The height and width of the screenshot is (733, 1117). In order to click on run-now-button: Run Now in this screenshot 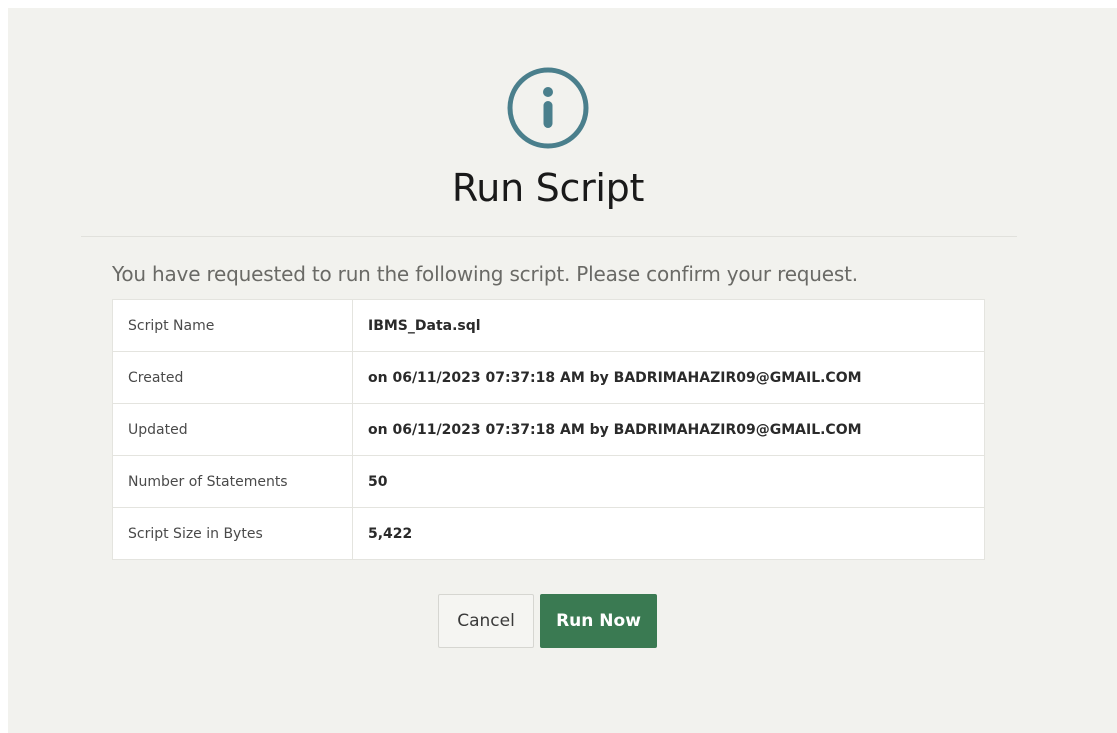, I will do `click(598, 621)`.